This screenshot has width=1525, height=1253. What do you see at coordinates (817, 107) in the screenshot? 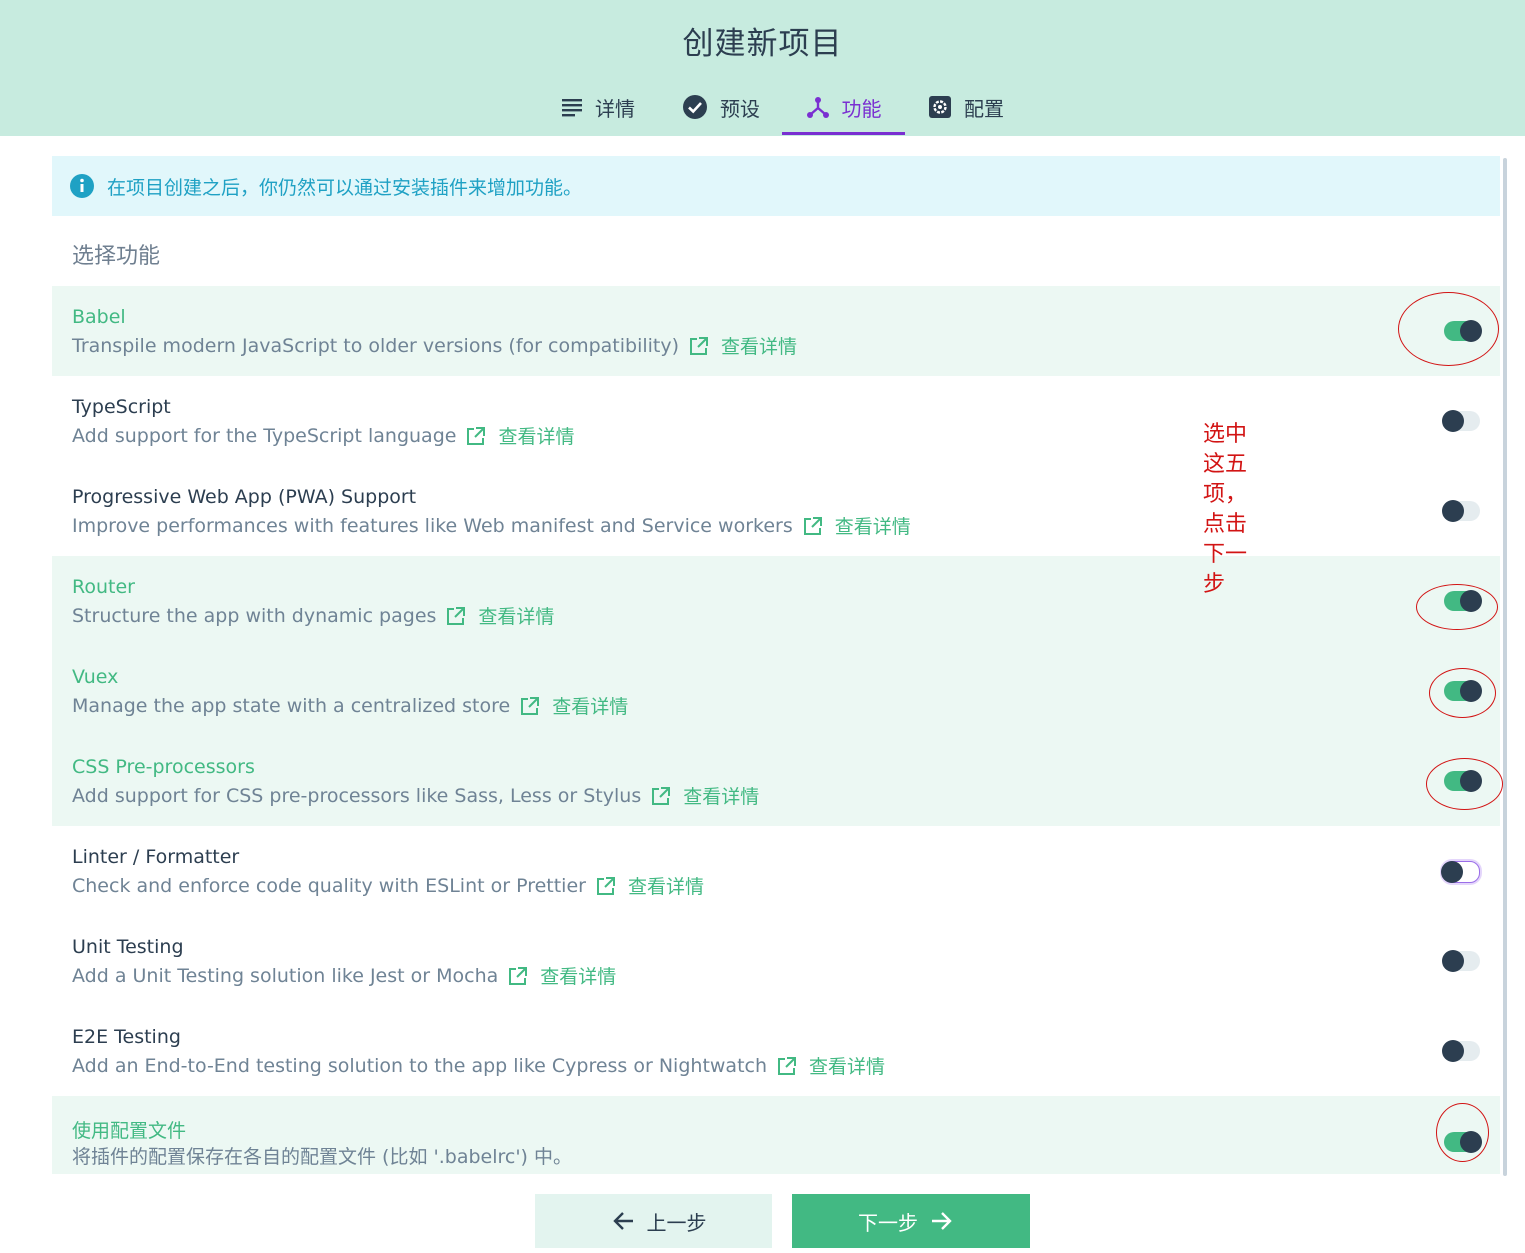
I see `fork-icon` at bounding box center [817, 107].